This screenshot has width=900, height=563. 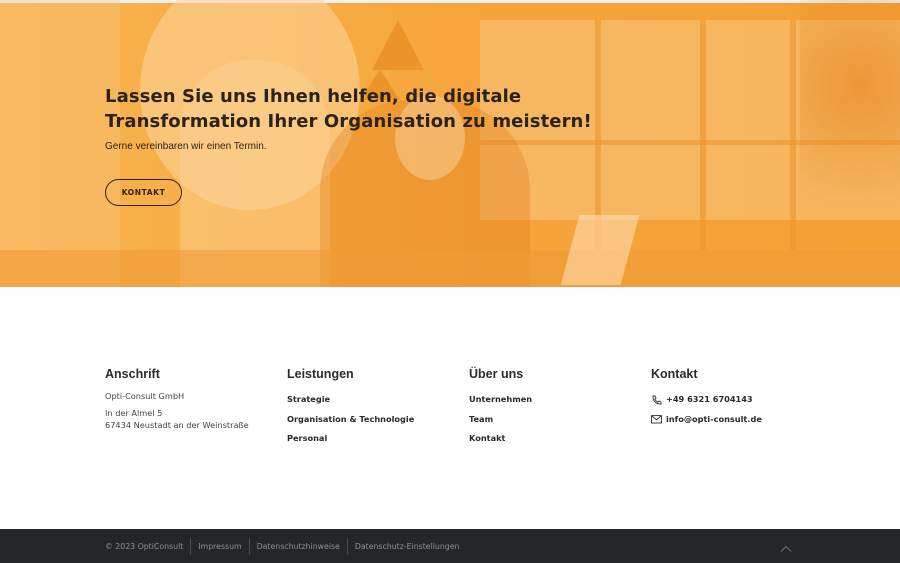 I want to click on address-city: 67434 Neustadt an der Weinstraße, so click(x=177, y=425).